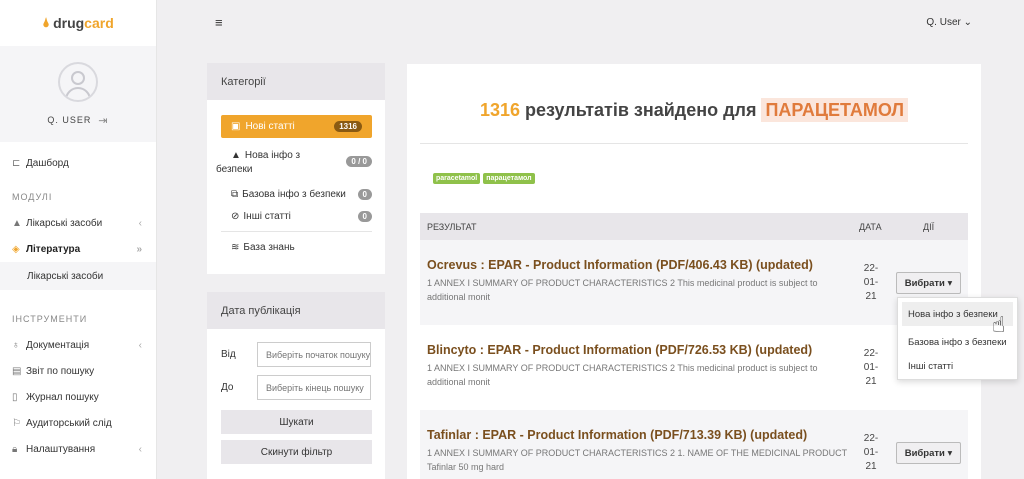 The width and height of the screenshot is (1024, 479). What do you see at coordinates (62, 397) in the screenshot?
I see `sidebar-item-label: Журнал пошуку` at bounding box center [62, 397].